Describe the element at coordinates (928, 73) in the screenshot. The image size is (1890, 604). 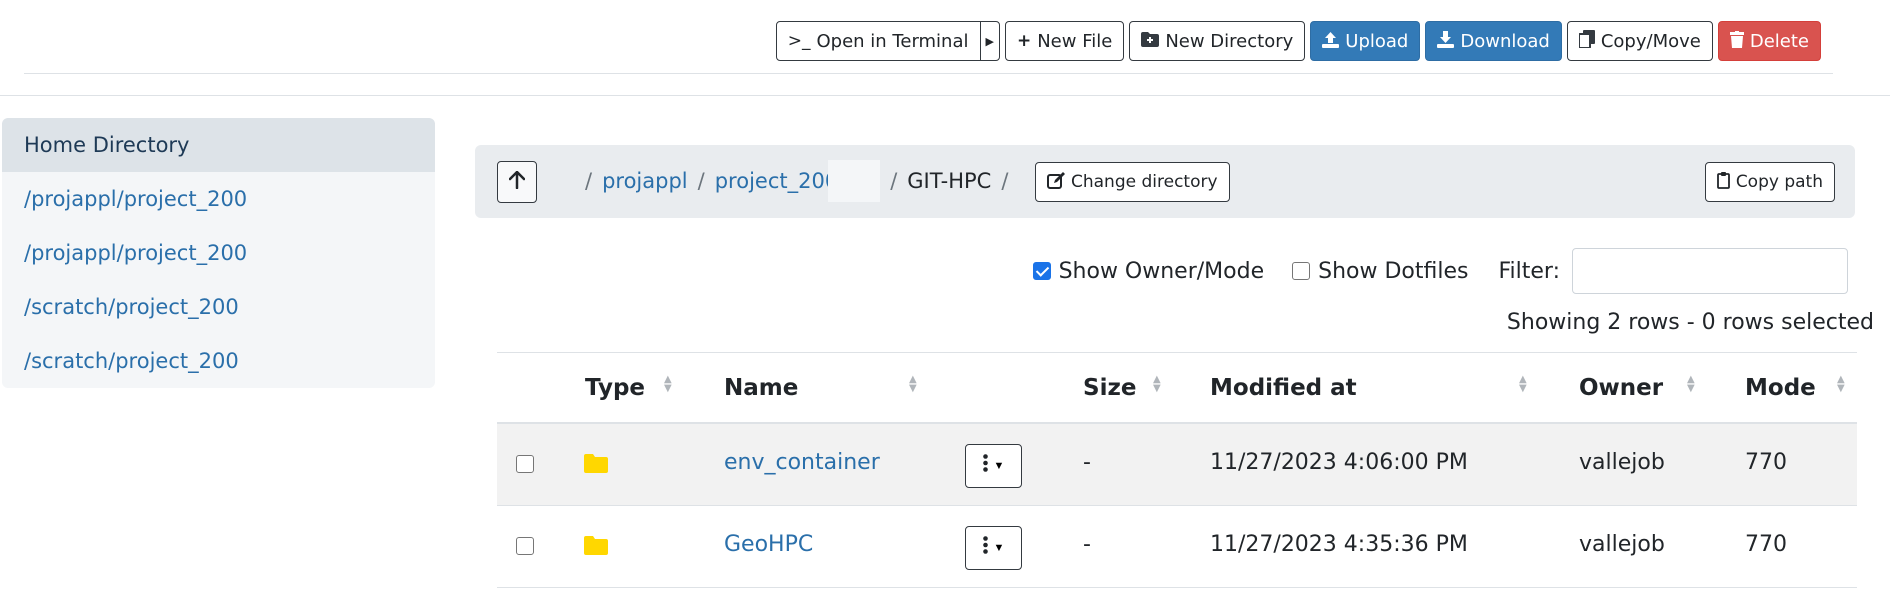
I see `toolbar-divider` at that location.